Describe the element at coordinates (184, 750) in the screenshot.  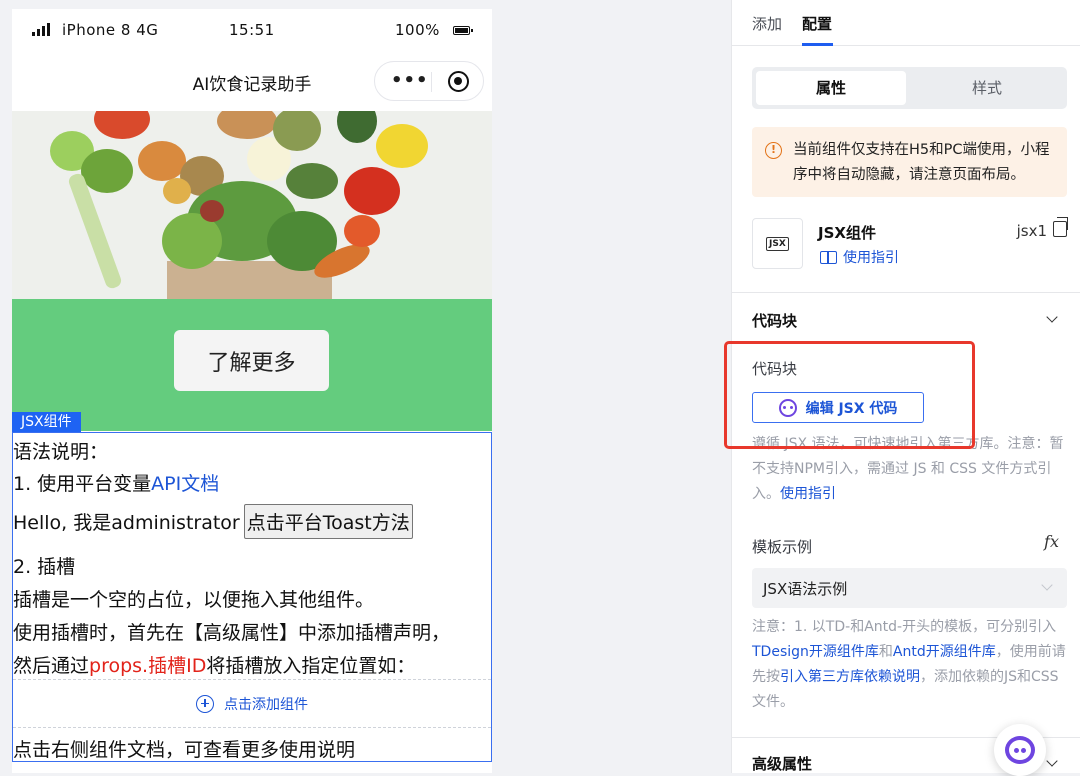
I see `footer-note: 点击右侧组件文档，可查看更多使用说明` at that location.